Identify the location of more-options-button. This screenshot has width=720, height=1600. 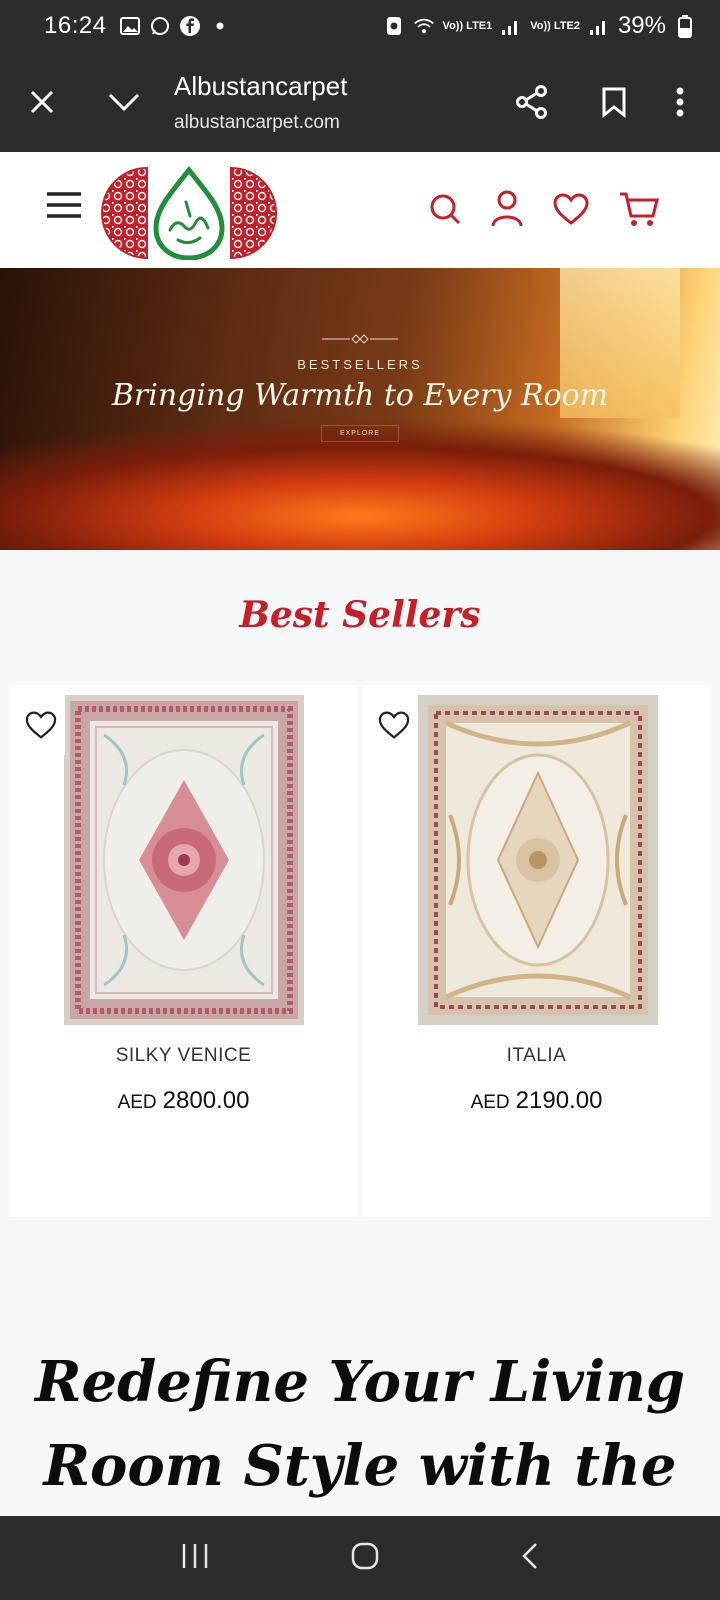
(680, 102).